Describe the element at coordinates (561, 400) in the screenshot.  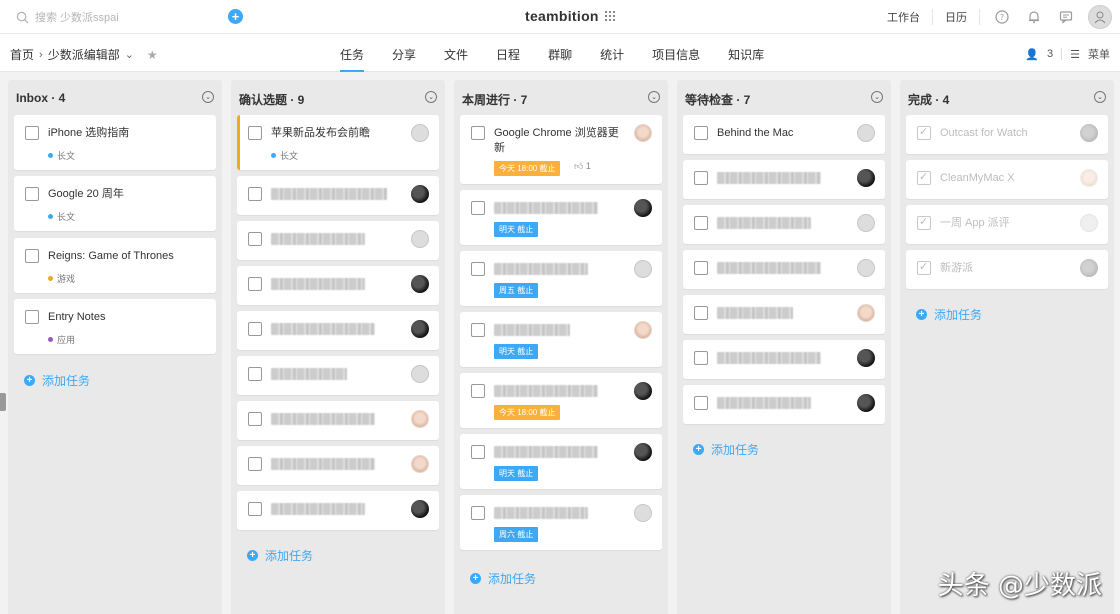
I see `task-card: 今天 18:00 截止` at that location.